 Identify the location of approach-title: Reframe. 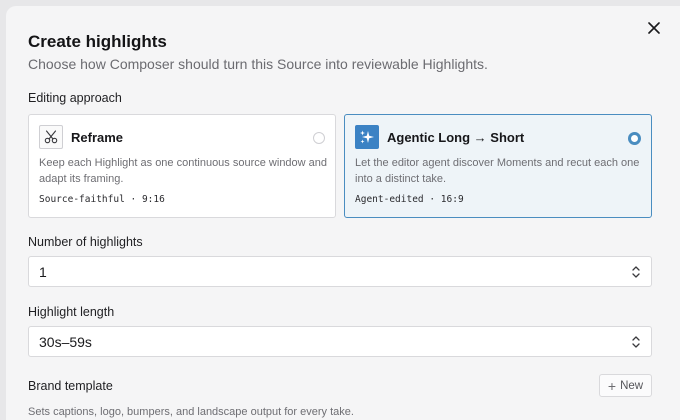
(97, 137).